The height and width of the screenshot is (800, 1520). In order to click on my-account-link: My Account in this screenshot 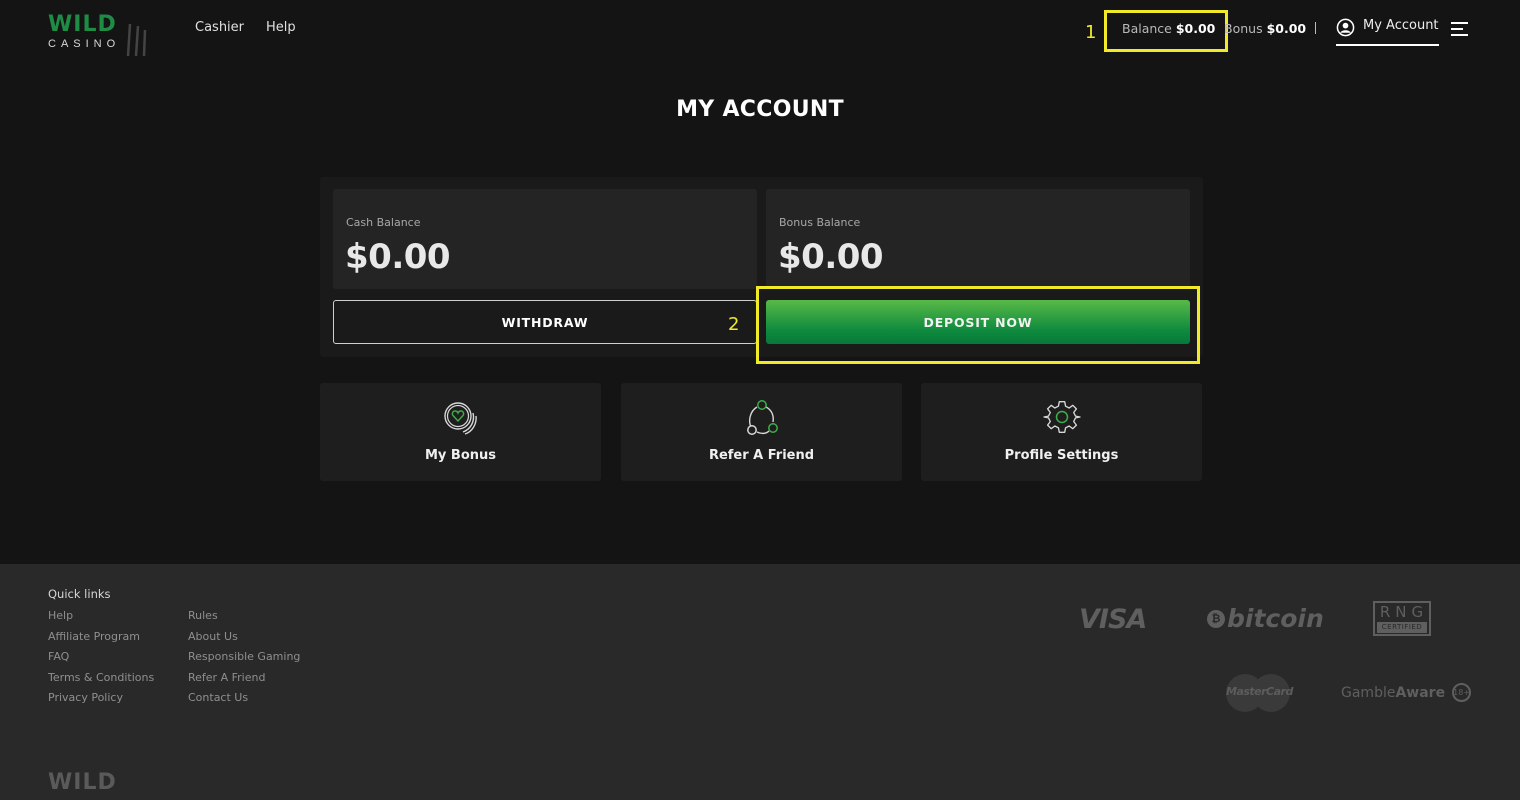, I will do `click(1387, 32)`.